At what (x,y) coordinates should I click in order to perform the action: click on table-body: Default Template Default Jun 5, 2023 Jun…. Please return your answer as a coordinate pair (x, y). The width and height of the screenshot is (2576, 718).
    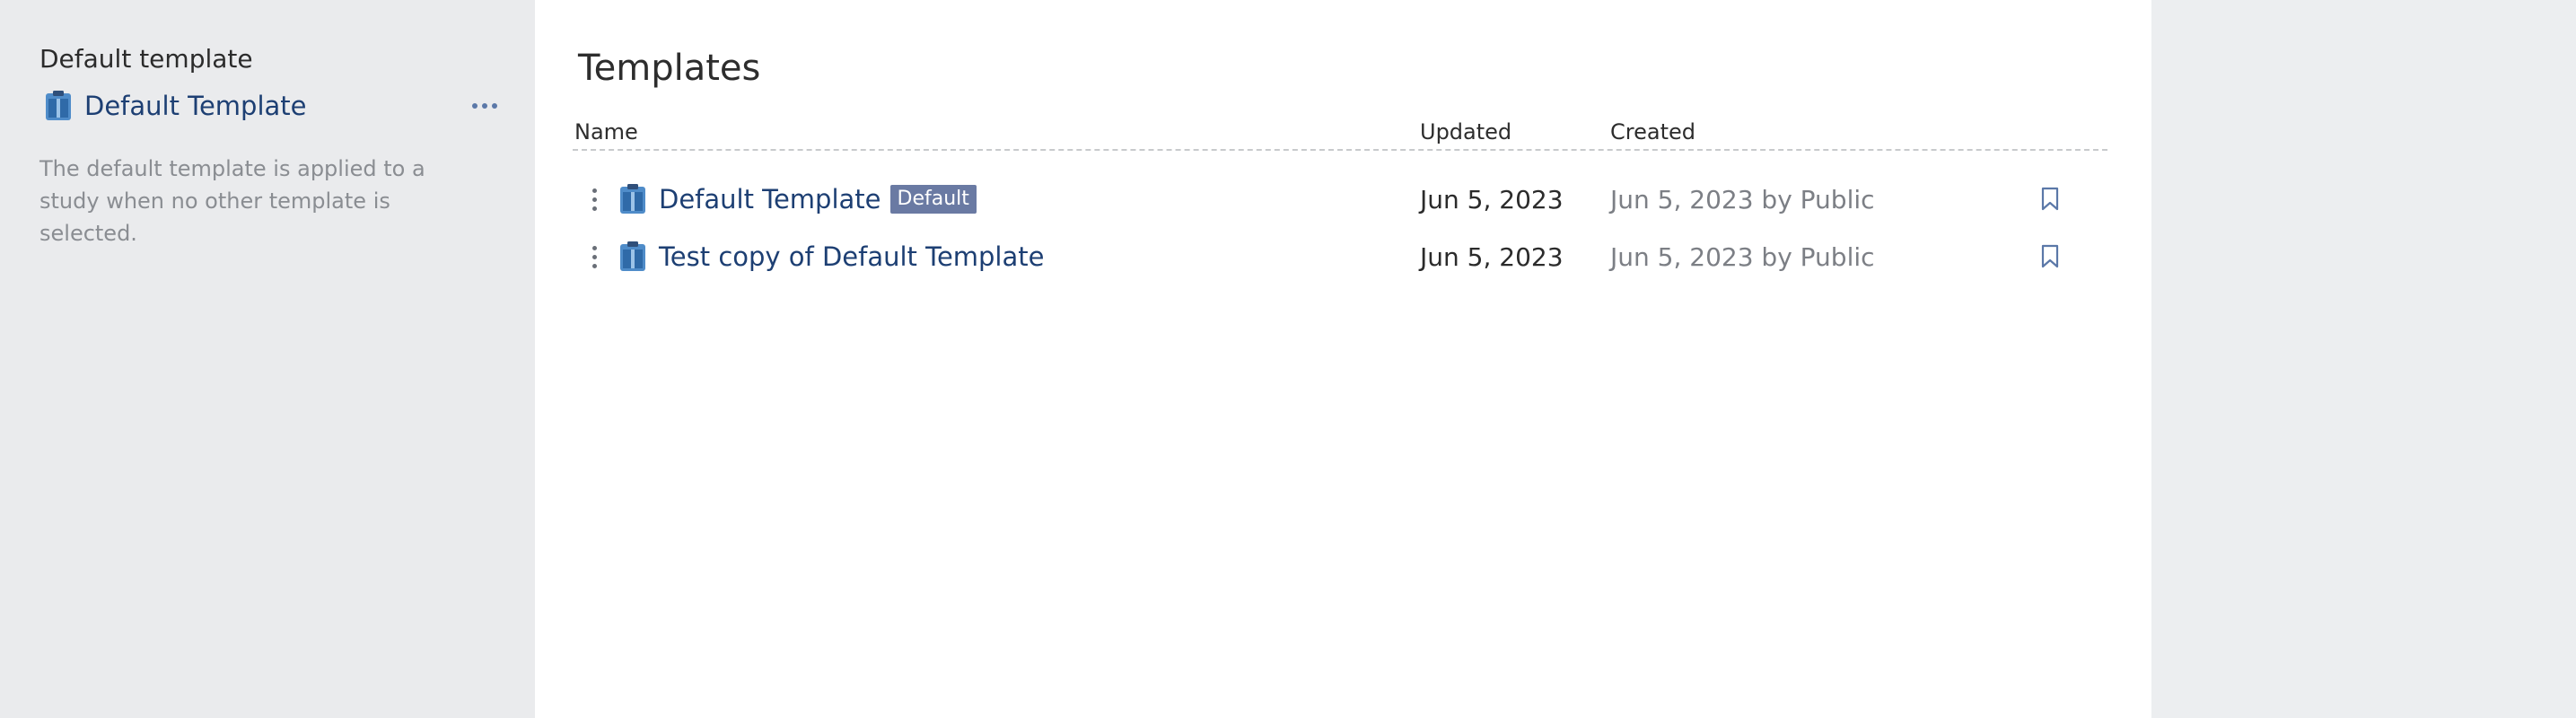
    Looking at the image, I should click on (1340, 218).